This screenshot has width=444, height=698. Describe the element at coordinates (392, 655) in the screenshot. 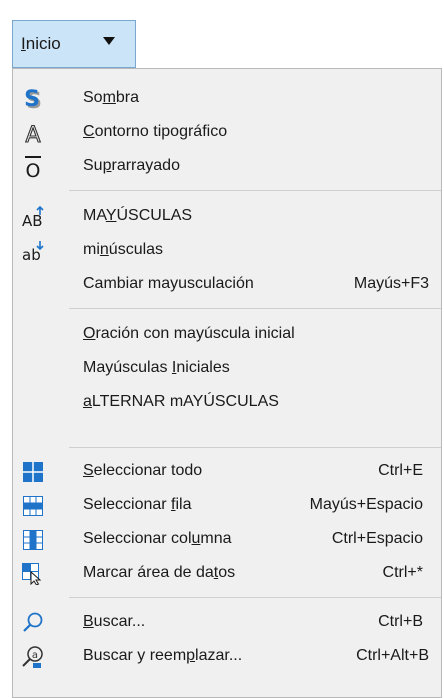

I see `menu-item-shortcut: Ctrl+Alt+B` at that location.